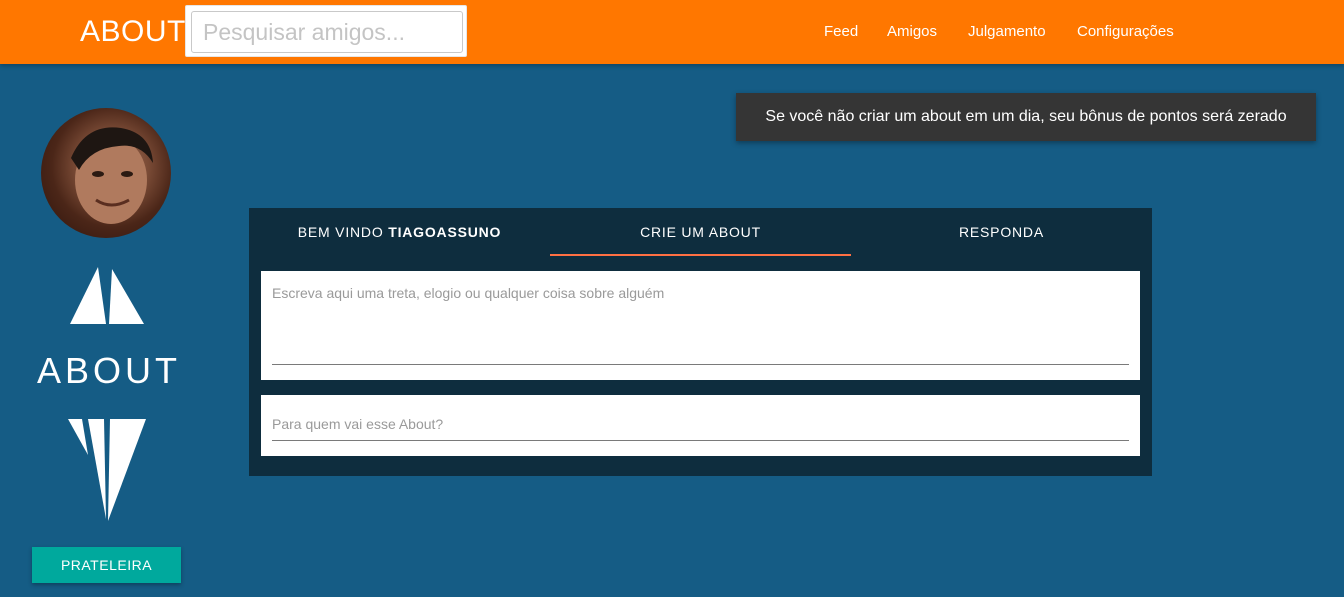 This screenshot has height=597, width=1344. Describe the element at coordinates (700, 255) in the screenshot. I see `active-tab-indicator` at that location.